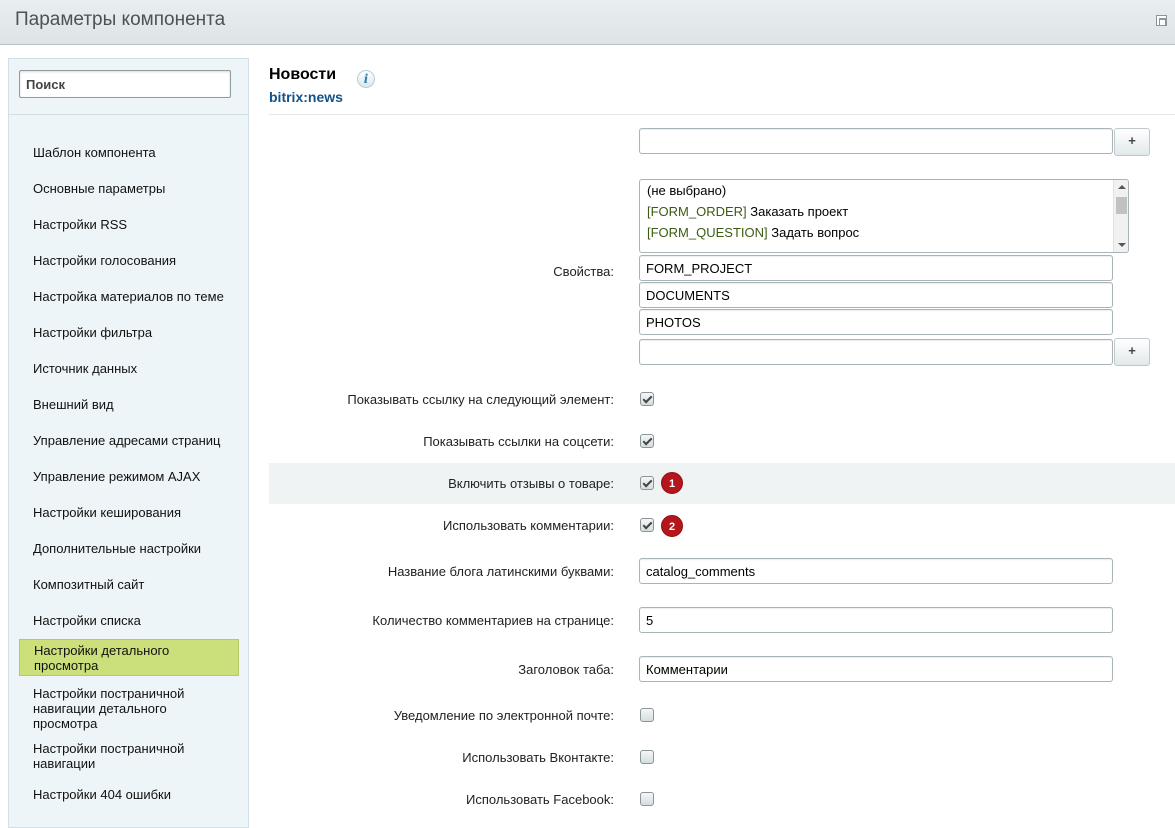 The image size is (1175, 828). Describe the element at coordinates (117, 548) in the screenshot. I see `sidebar-item-label: Дополнительные настройки` at that location.